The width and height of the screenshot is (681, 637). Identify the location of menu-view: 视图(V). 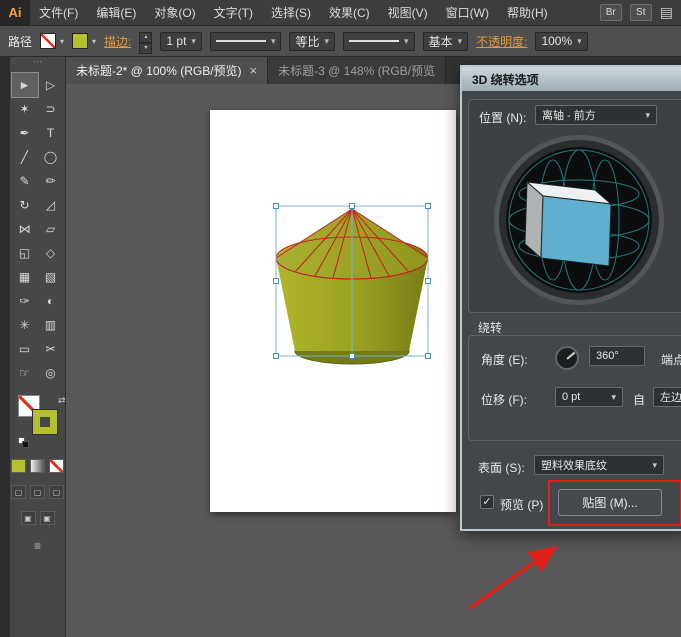
(408, 13).